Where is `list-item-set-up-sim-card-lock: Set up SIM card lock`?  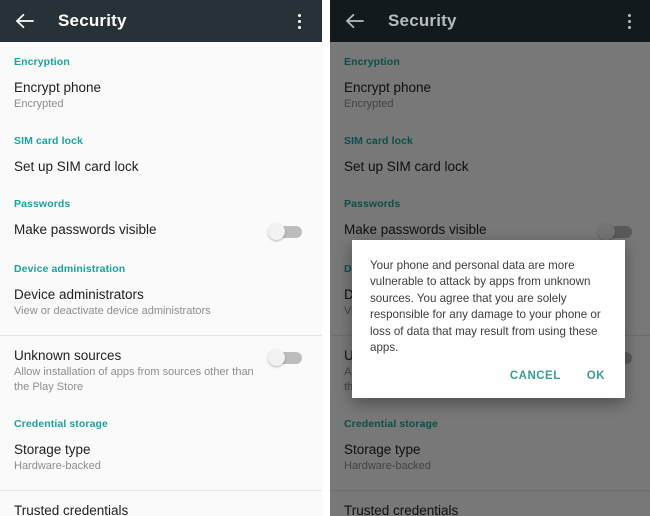 list-item-set-up-sim-card-lock: Set up SIM card lock is located at coordinates (161, 165).